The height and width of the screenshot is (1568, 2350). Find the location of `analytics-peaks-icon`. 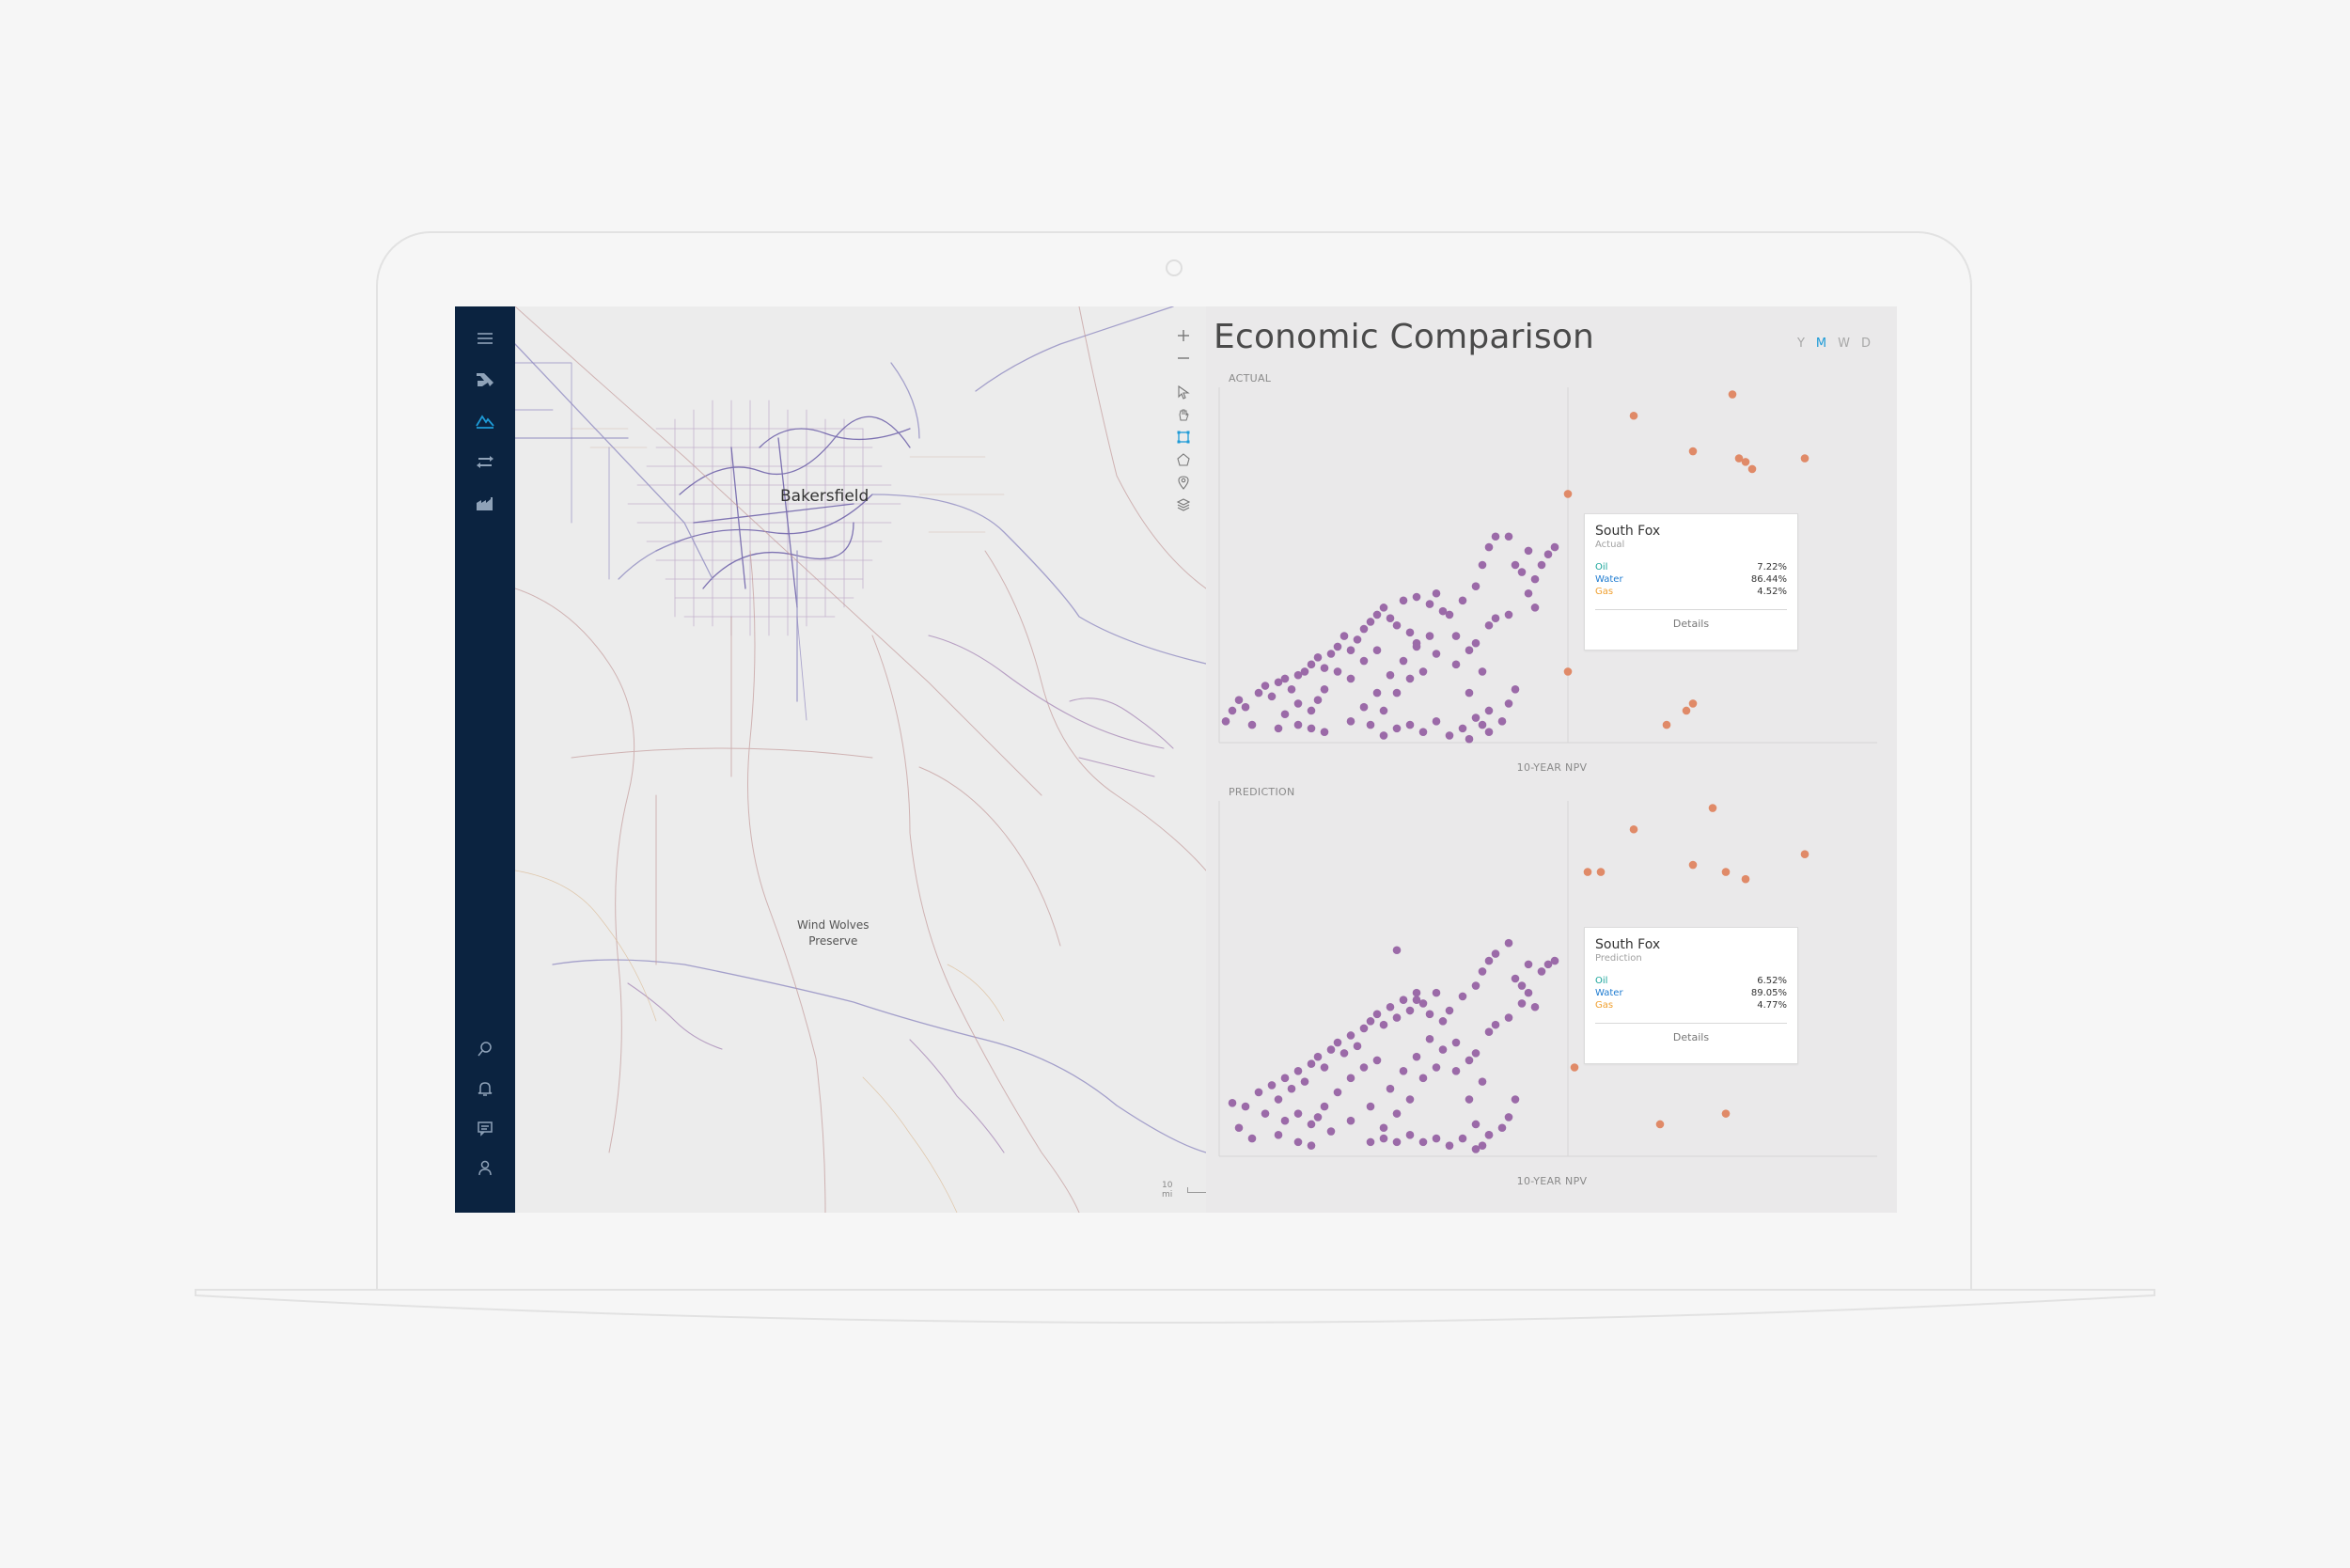

analytics-peaks-icon is located at coordinates (485, 421).